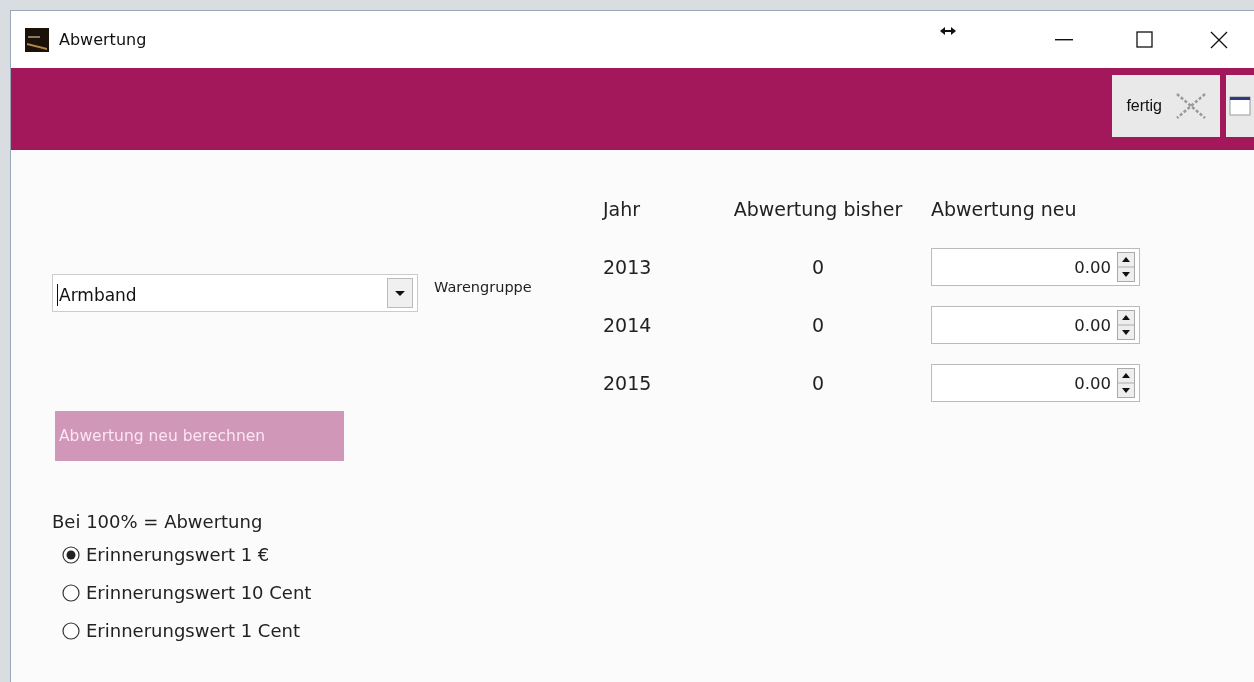  What do you see at coordinates (1004, 209) in the screenshot?
I see `column-header: Abwertung neu` at bounding box center [1004, 209].